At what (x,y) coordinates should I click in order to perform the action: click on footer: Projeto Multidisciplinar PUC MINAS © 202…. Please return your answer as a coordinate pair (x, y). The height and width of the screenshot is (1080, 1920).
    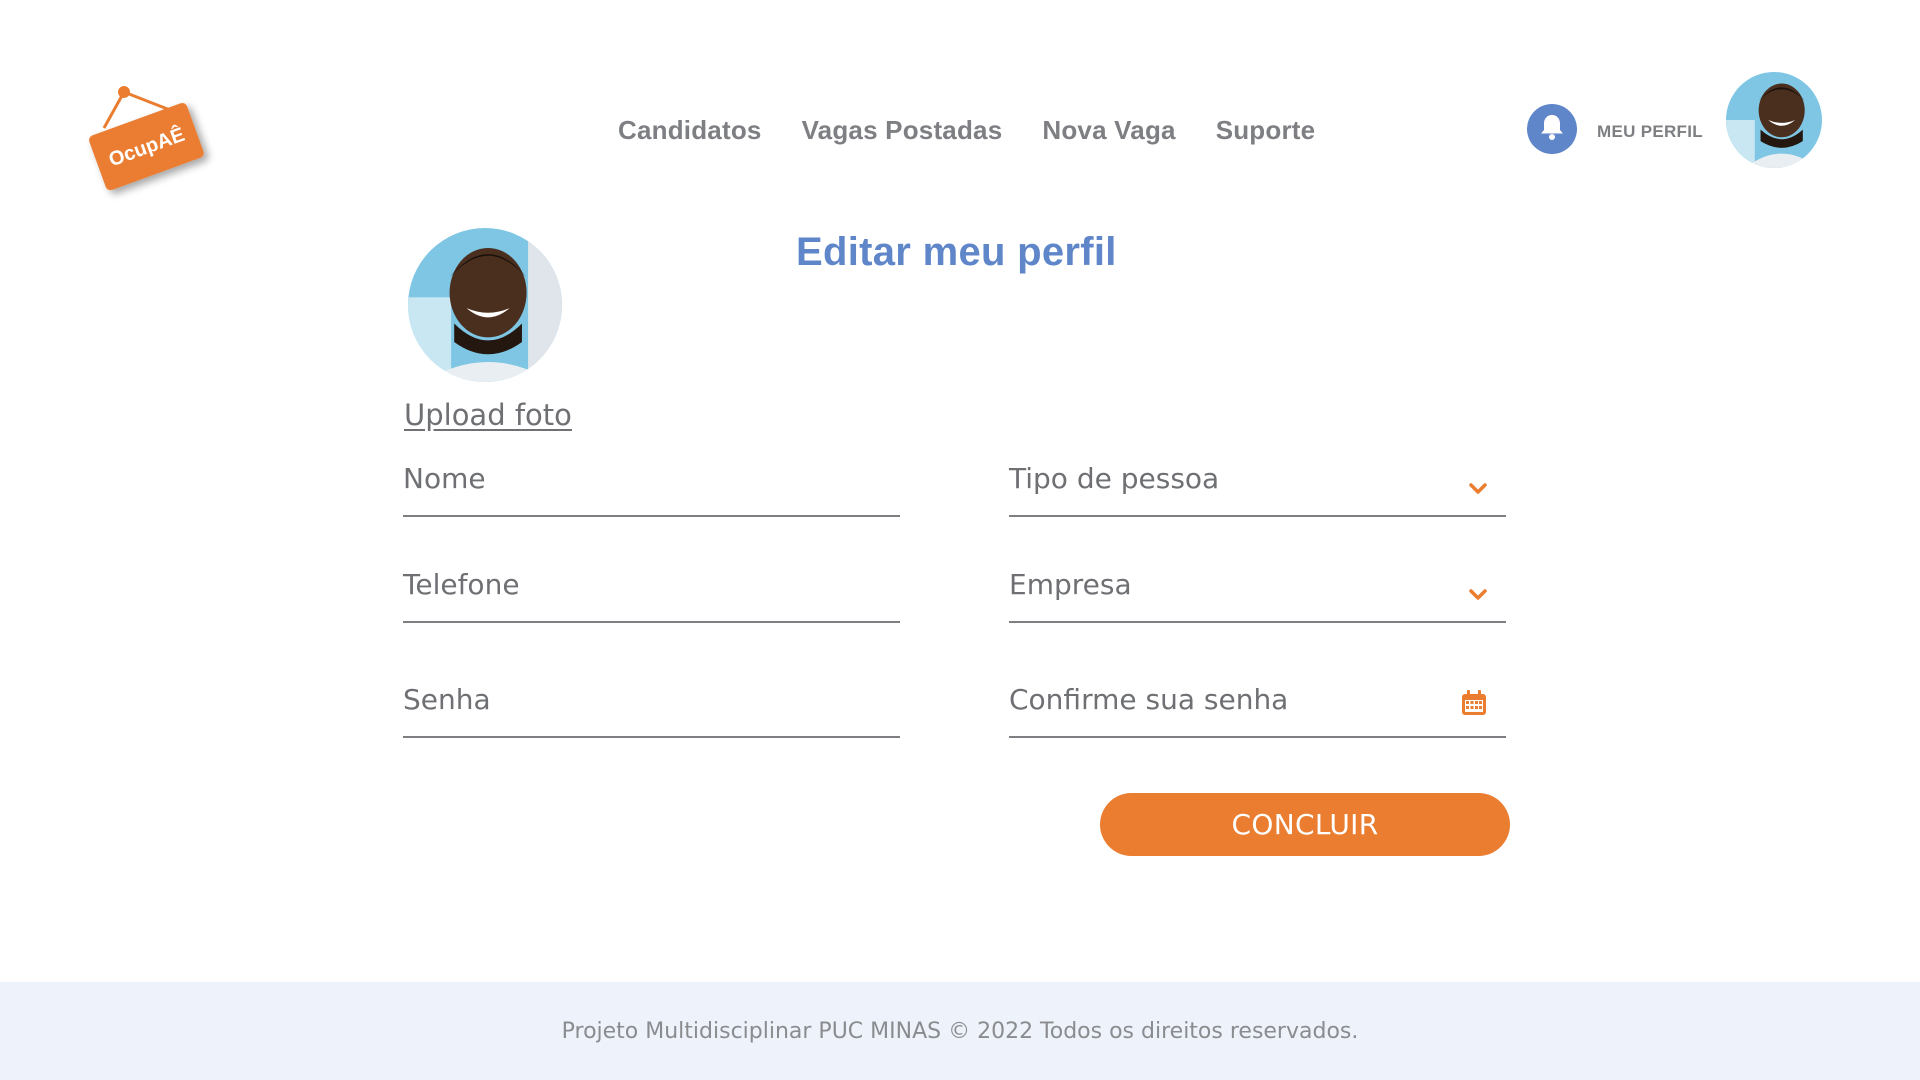
    Looking at the image, I should click on (960, 1031).